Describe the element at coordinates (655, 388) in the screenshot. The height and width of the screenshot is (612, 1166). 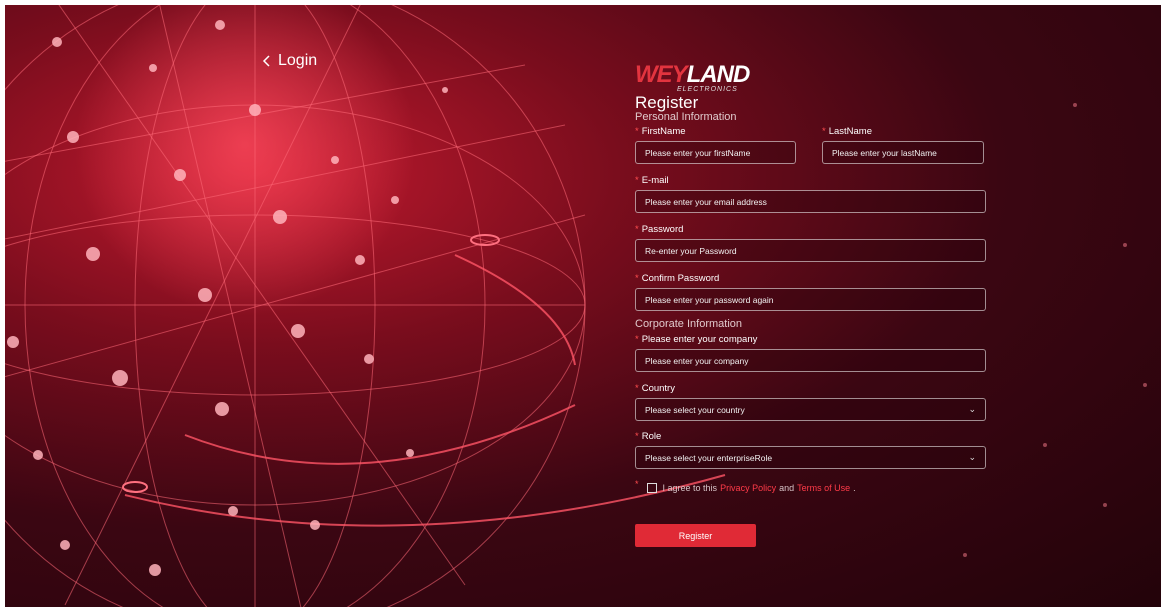
I see `country-label: * Country` at that location.